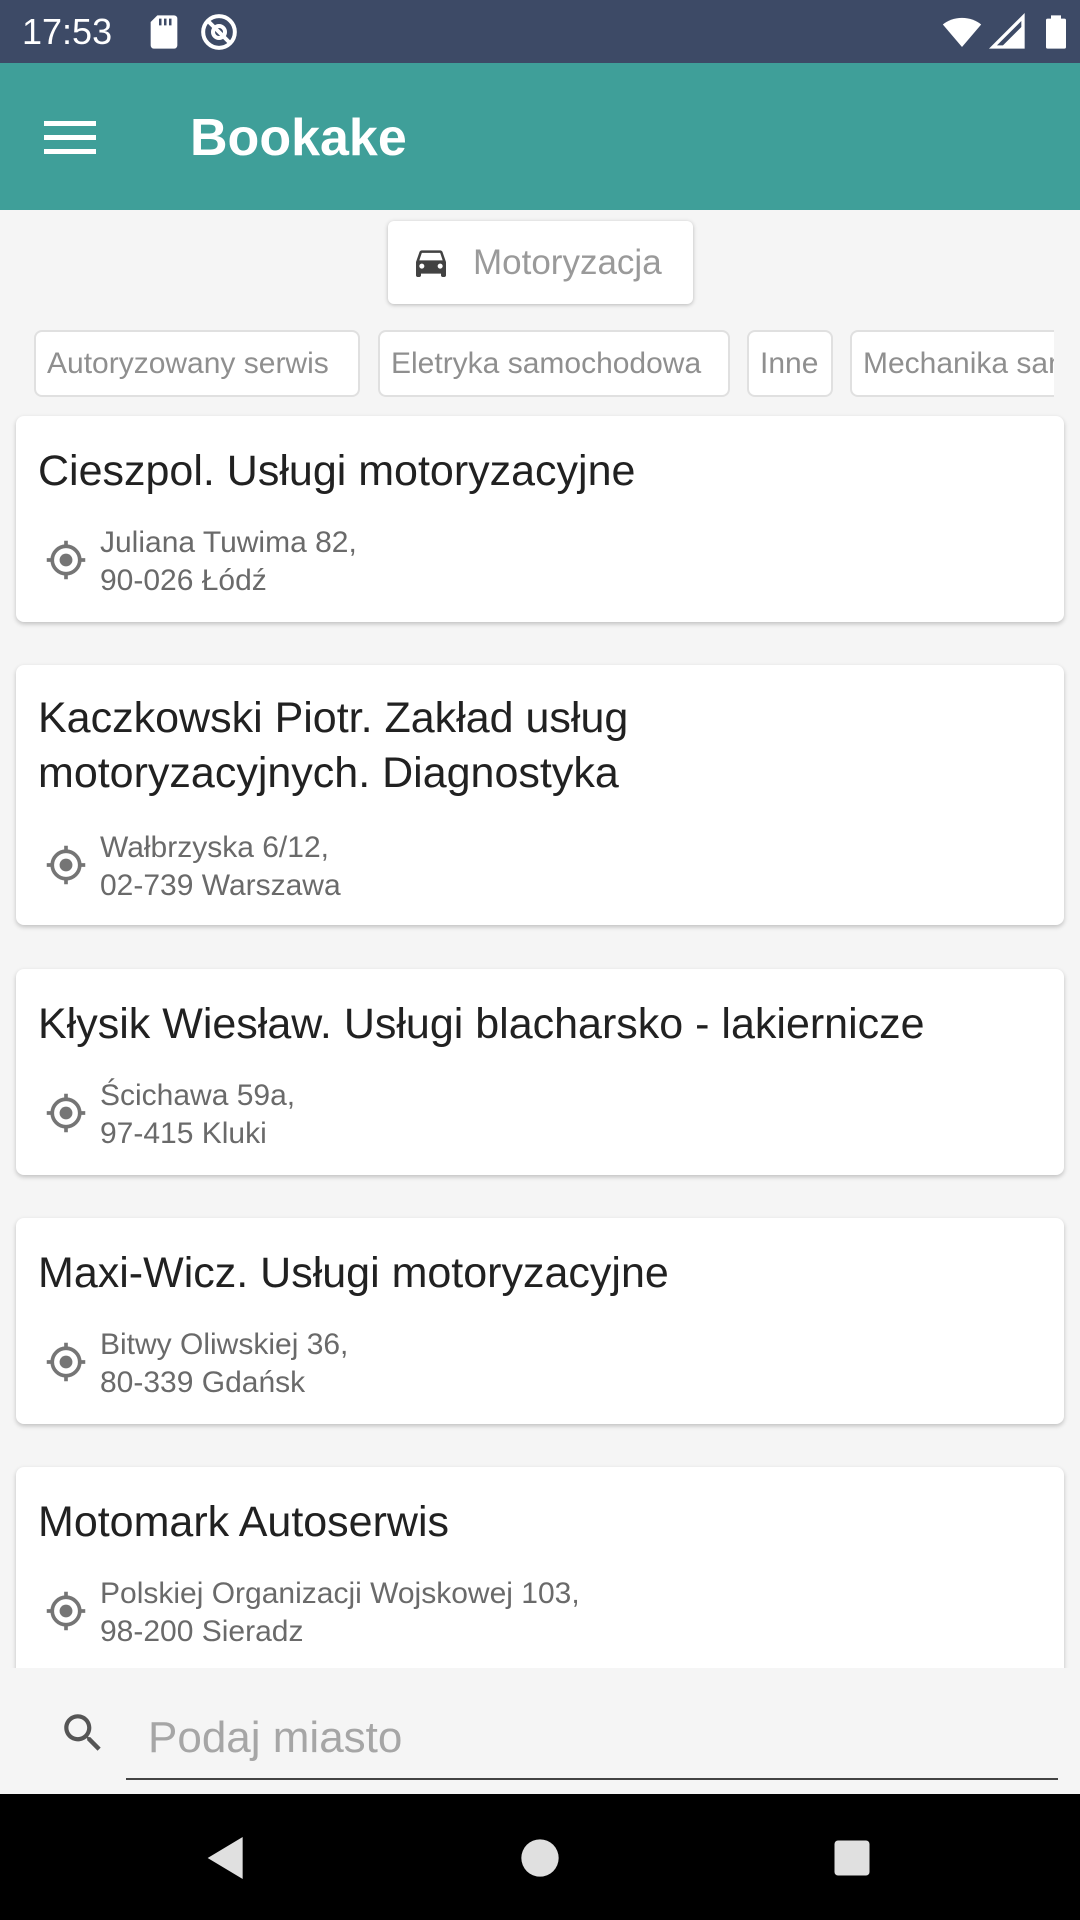  Describe the element at coordinates (540, 31) in the screenshot. I see `status-bar: 17:53` at that location.